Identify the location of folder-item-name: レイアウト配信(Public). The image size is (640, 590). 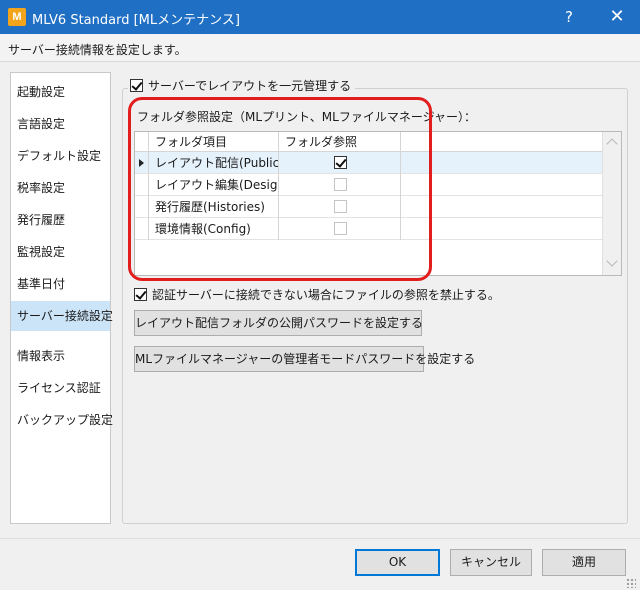
(214, 163).